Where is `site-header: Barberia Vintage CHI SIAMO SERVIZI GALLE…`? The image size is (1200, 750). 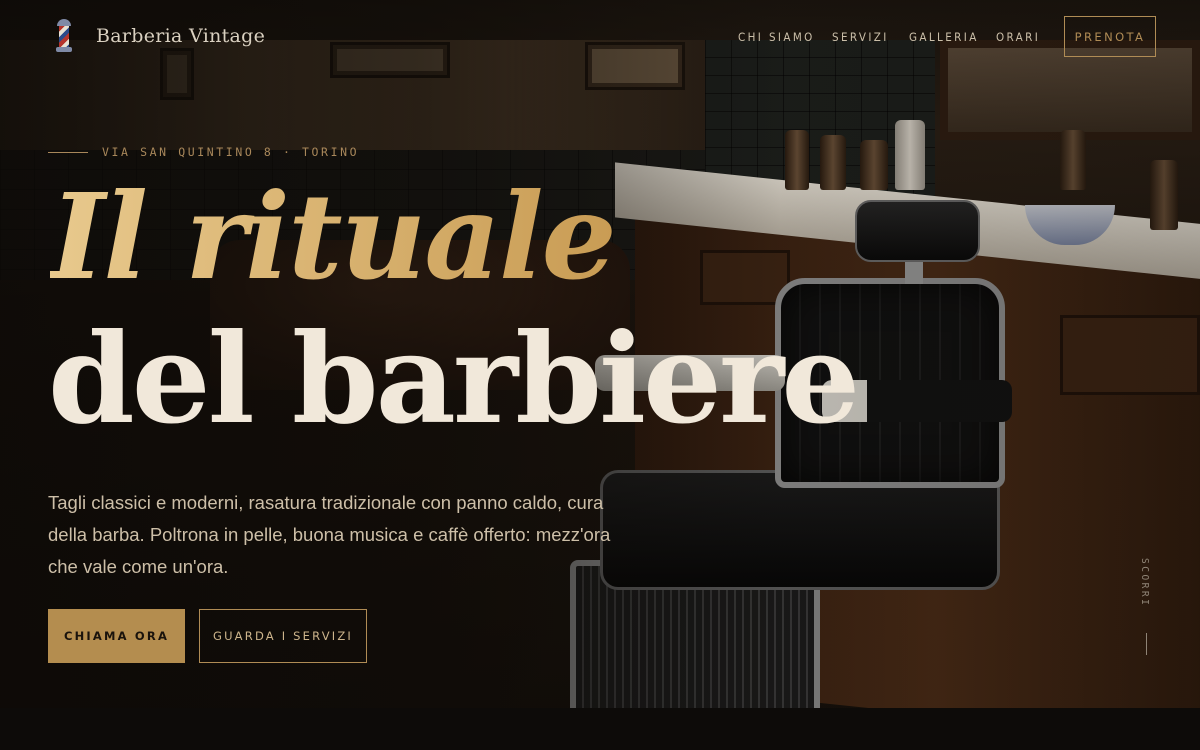
site-header: Barberia Vintage CHI SIAMO SERVIZI GALLE… is located at coordinates (600, 37).